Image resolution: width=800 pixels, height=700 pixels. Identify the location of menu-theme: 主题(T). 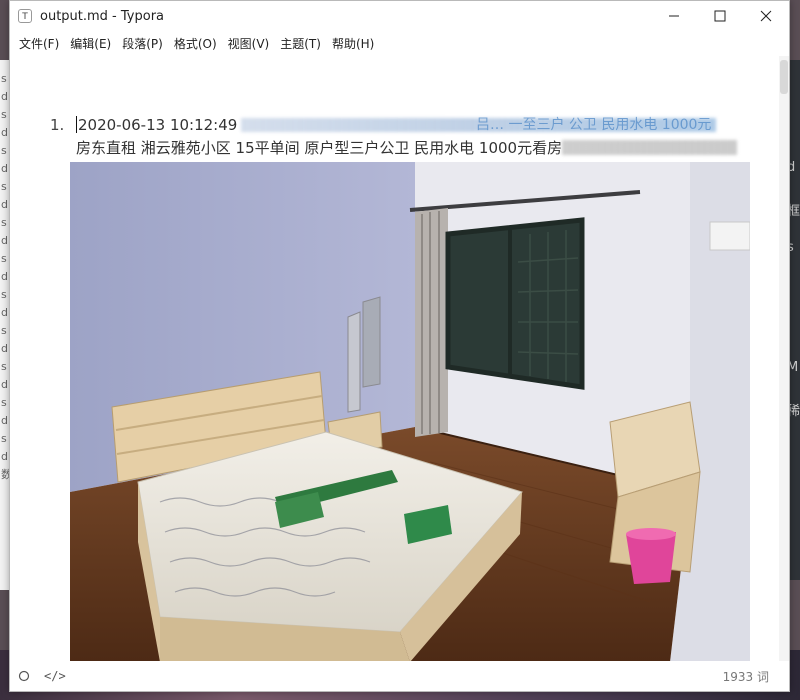
(300, 43).